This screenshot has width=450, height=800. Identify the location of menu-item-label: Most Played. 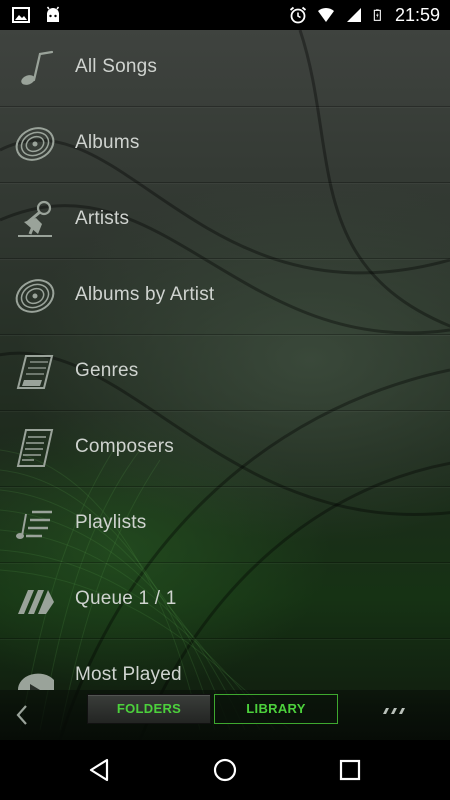
(128, 674).